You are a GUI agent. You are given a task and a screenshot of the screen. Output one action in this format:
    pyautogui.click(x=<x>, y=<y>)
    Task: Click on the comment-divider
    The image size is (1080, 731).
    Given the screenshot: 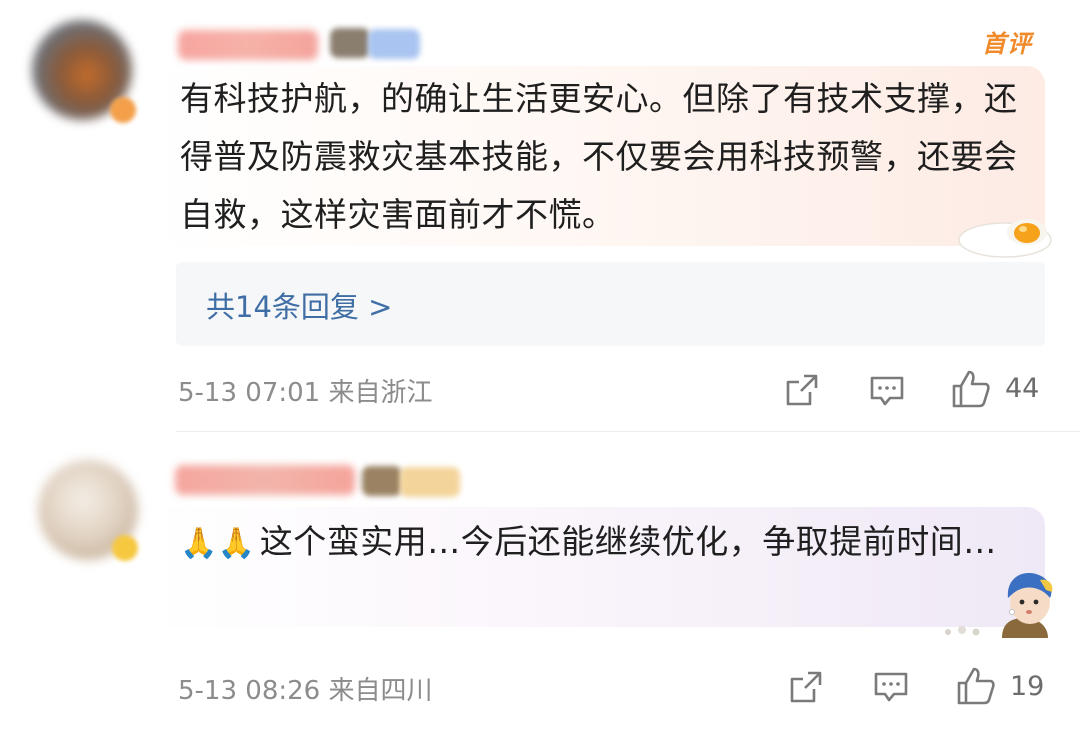 What is the action you would take?
    pyautogui.click(x=628, y=431)
    